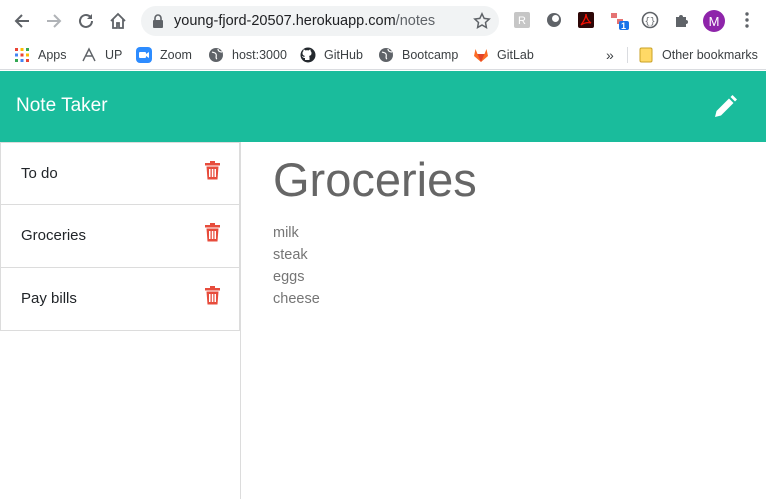  I want to click on forward-button, so click(54, 21).